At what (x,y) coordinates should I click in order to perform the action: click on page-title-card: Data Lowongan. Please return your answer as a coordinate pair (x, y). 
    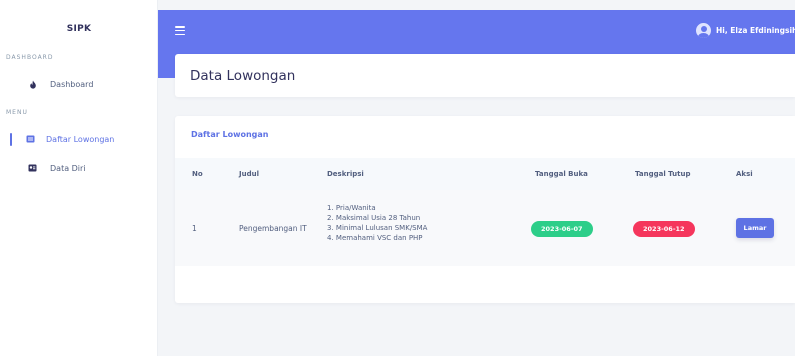
    Looking at the image, I should click on (485, 75).